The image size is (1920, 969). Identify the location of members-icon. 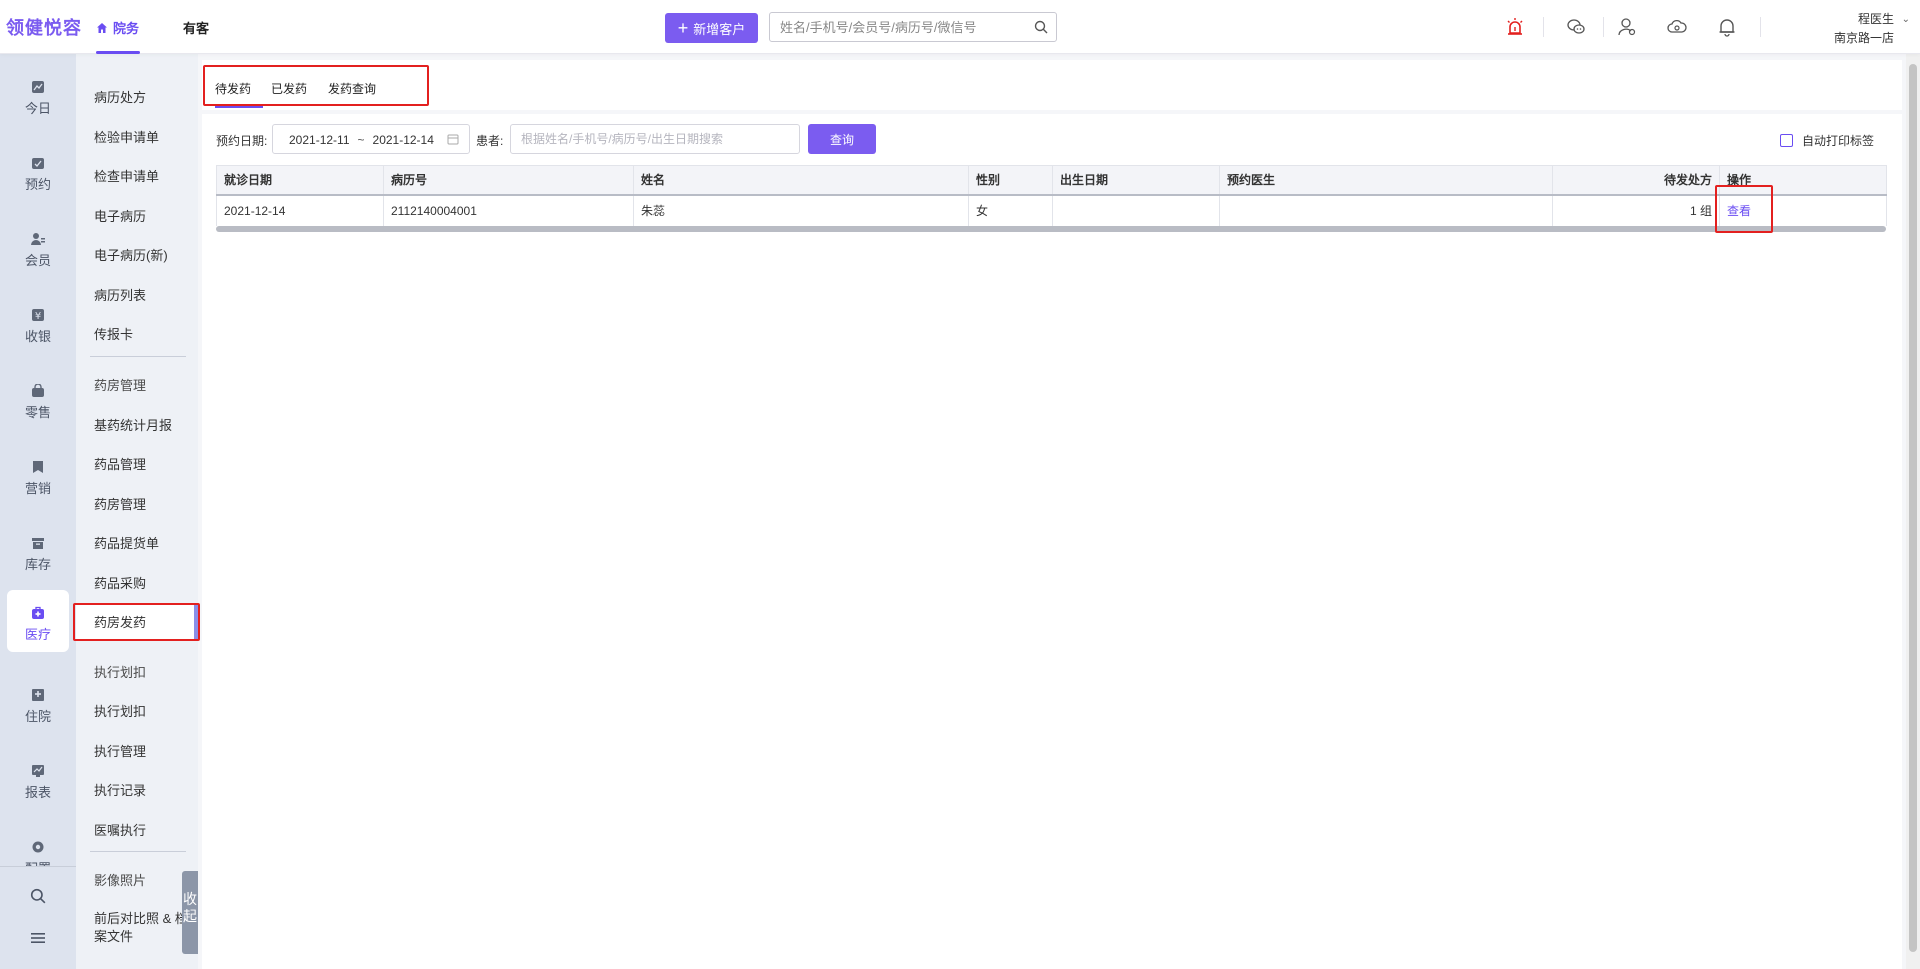
(38, 239).